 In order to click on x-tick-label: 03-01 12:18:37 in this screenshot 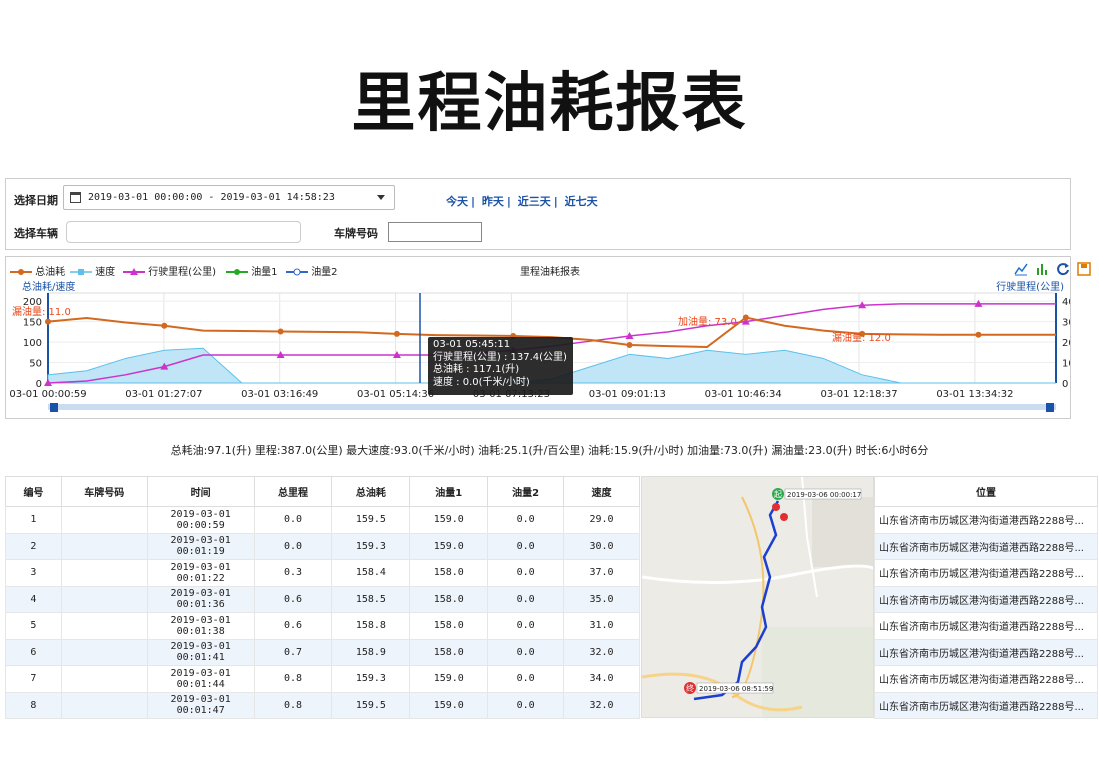, I will do `click(858, 394)`.